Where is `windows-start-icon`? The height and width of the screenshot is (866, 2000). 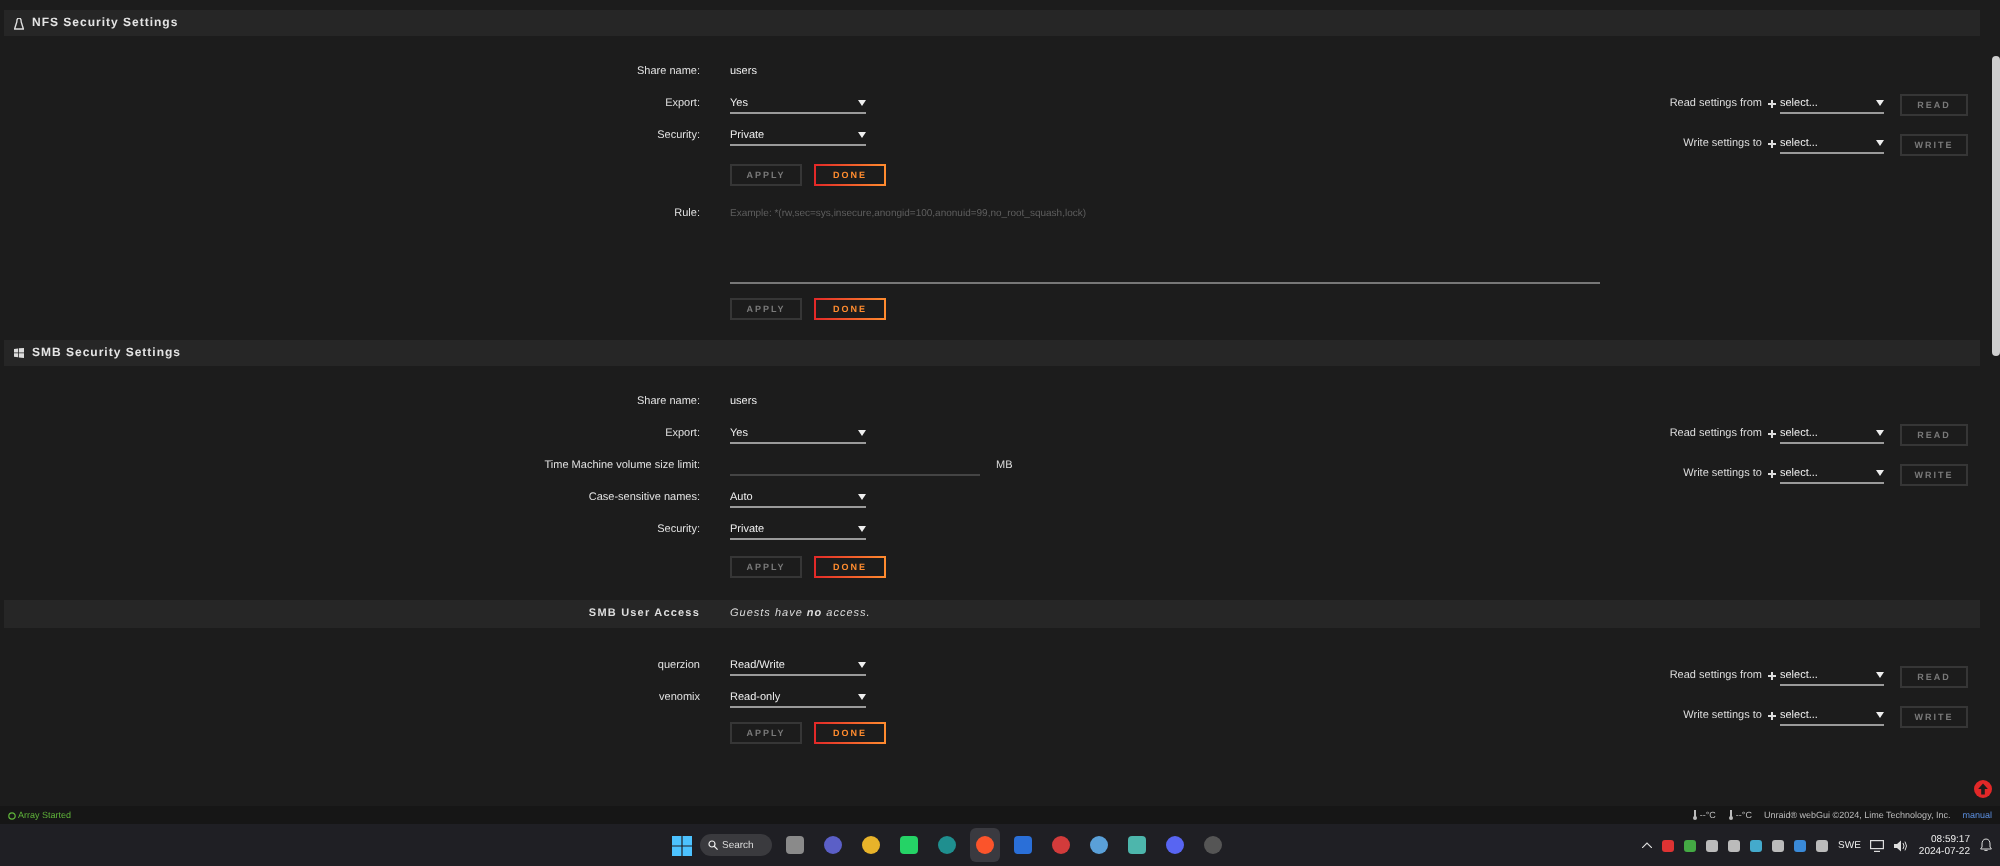 windows-start-icon is located at coordinates (682, 845).